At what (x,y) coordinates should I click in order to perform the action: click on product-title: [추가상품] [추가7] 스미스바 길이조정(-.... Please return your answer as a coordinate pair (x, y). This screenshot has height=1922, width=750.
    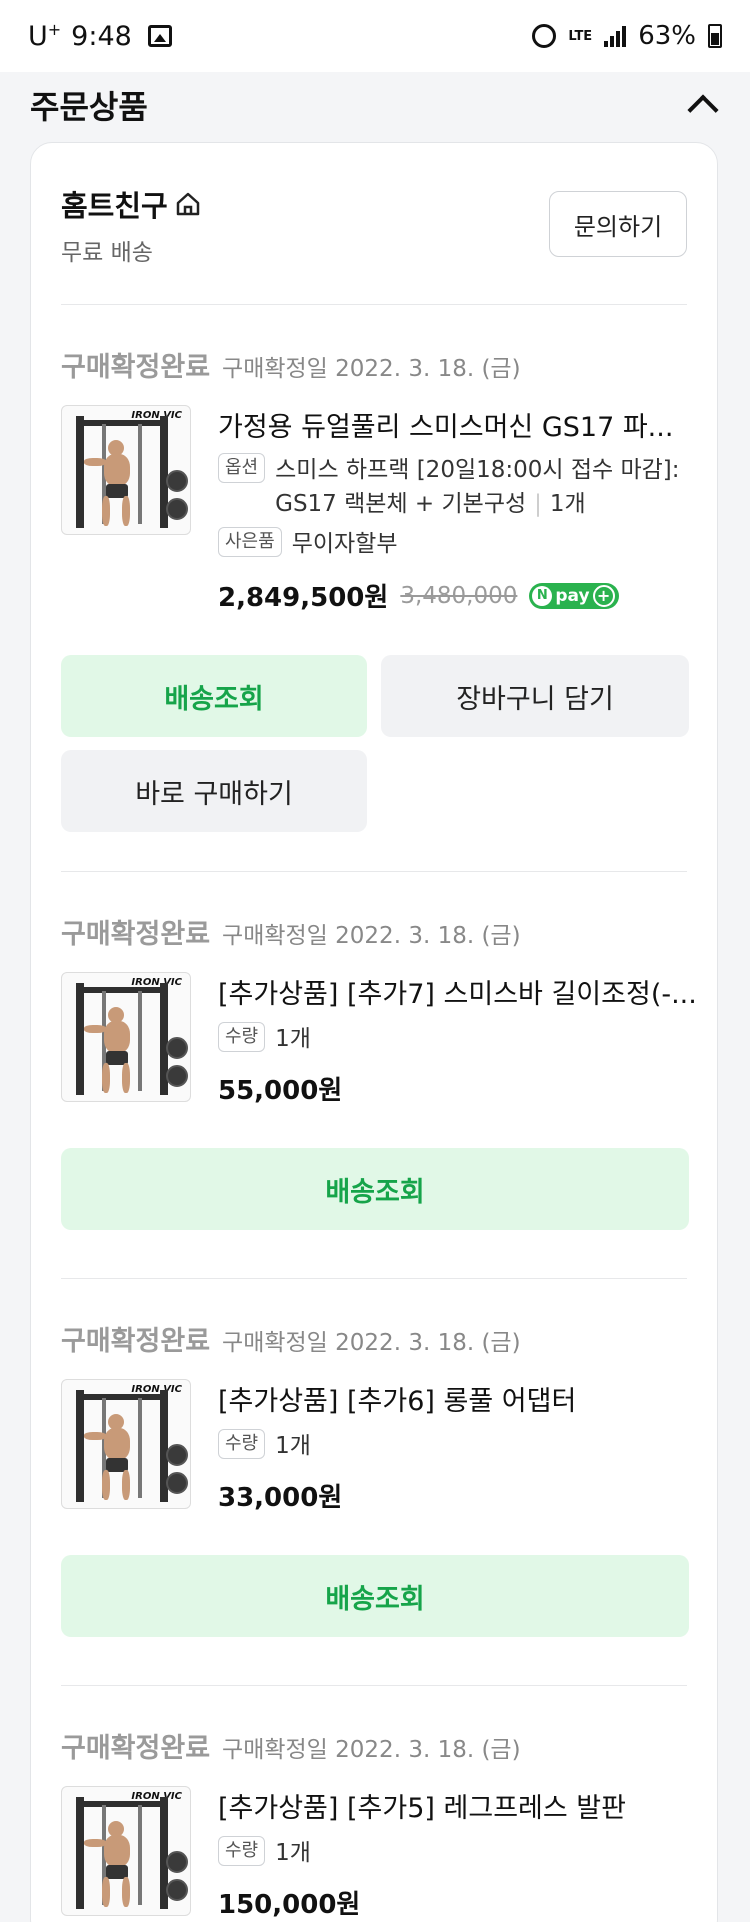
    Looking at the image, I should click on (458, 991).